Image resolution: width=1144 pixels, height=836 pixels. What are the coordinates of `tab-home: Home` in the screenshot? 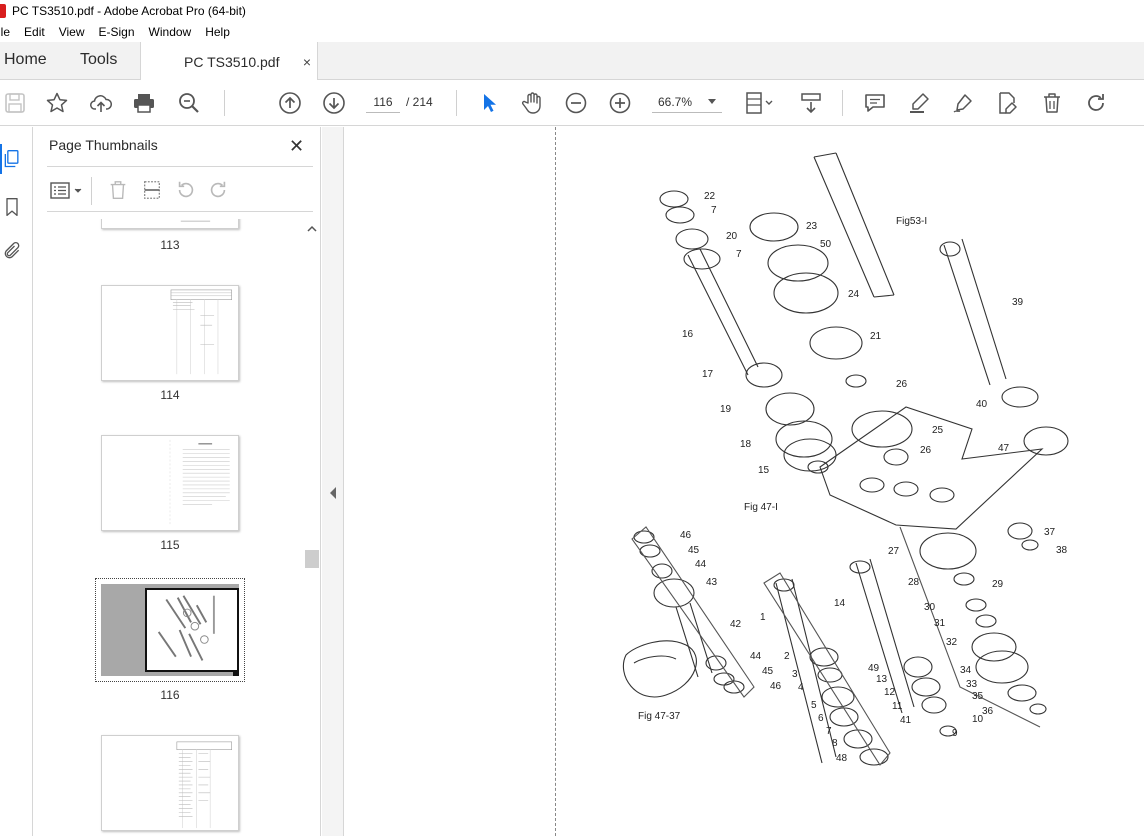 It's located at (37, 60).